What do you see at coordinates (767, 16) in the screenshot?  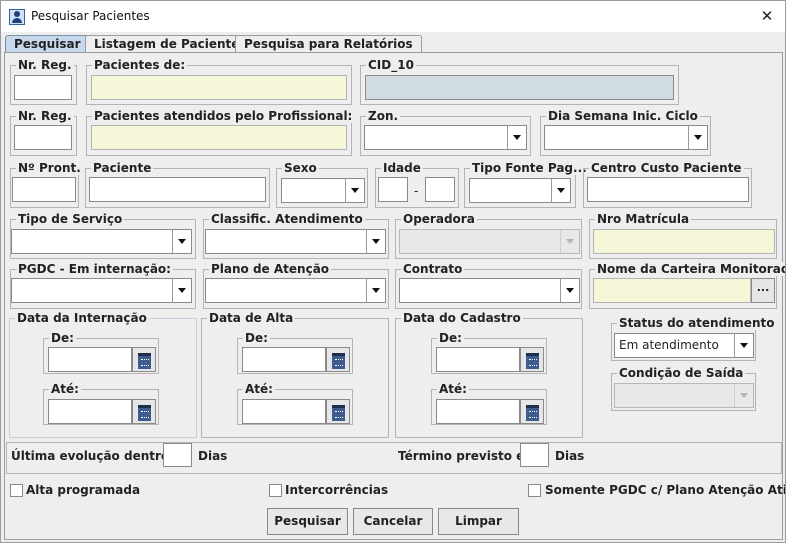 I see `close-icon: ✕` at bounding box center [767, 16].